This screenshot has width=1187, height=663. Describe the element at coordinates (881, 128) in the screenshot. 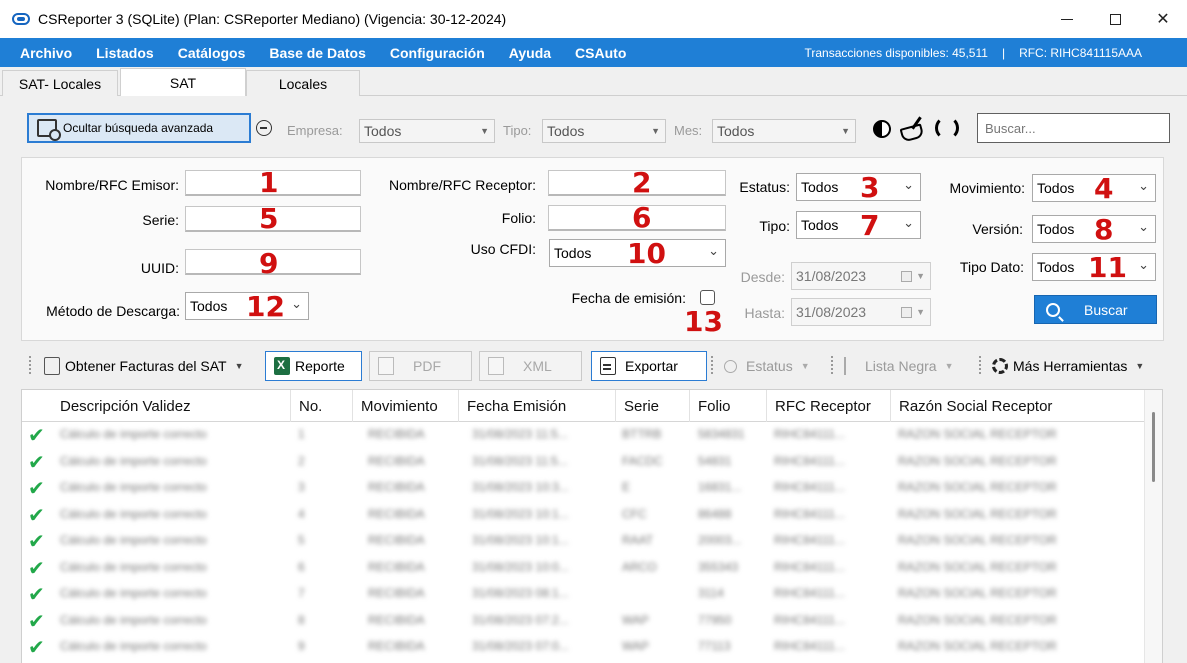

I see `contrast-icon` at that location.